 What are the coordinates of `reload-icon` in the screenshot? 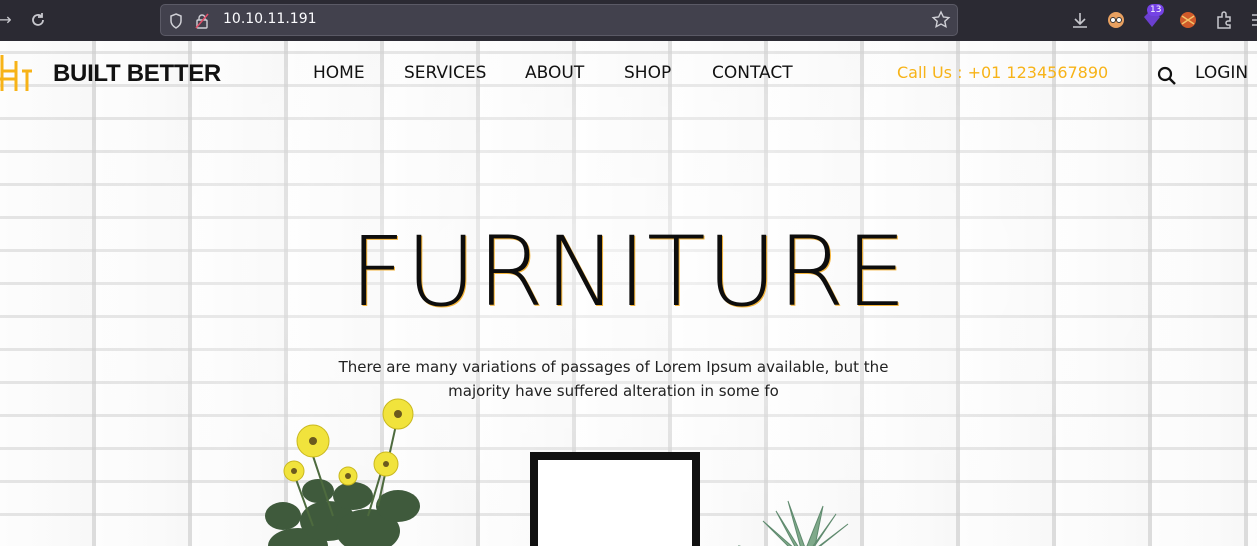 It's located at (38, 20).